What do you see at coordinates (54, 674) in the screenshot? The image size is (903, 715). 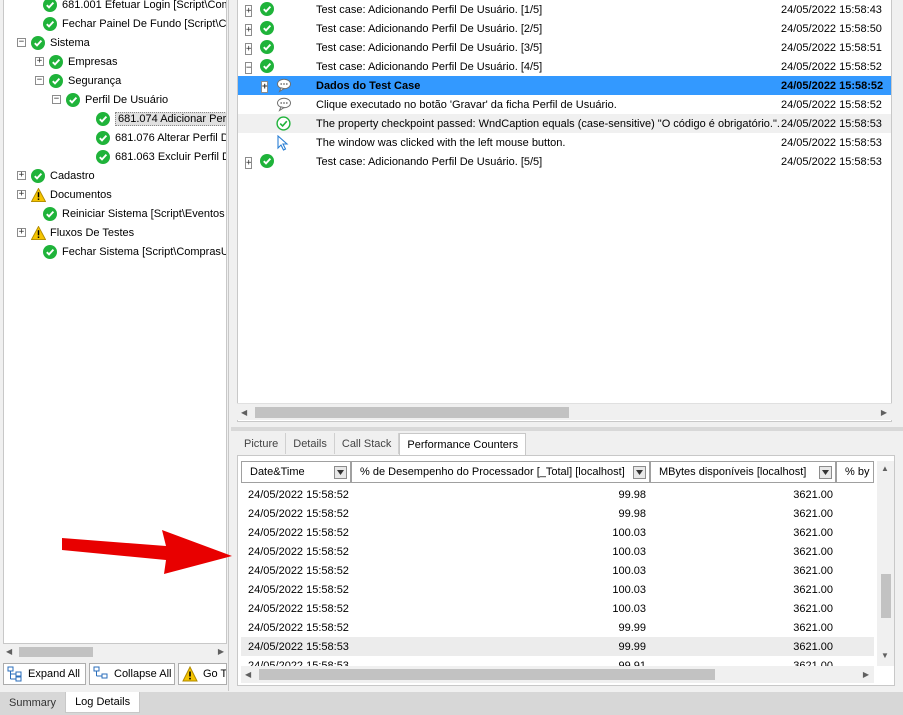 I see `expand-all-label: Expand All` at bounding box center [54, 674].